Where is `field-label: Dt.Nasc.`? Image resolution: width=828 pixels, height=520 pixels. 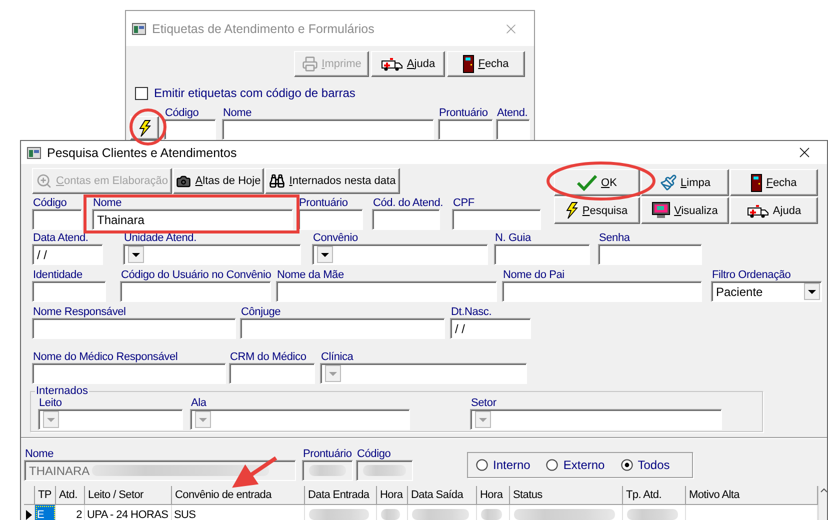
field-label: Dt.Nasc. is located at coordinates (471, 312).